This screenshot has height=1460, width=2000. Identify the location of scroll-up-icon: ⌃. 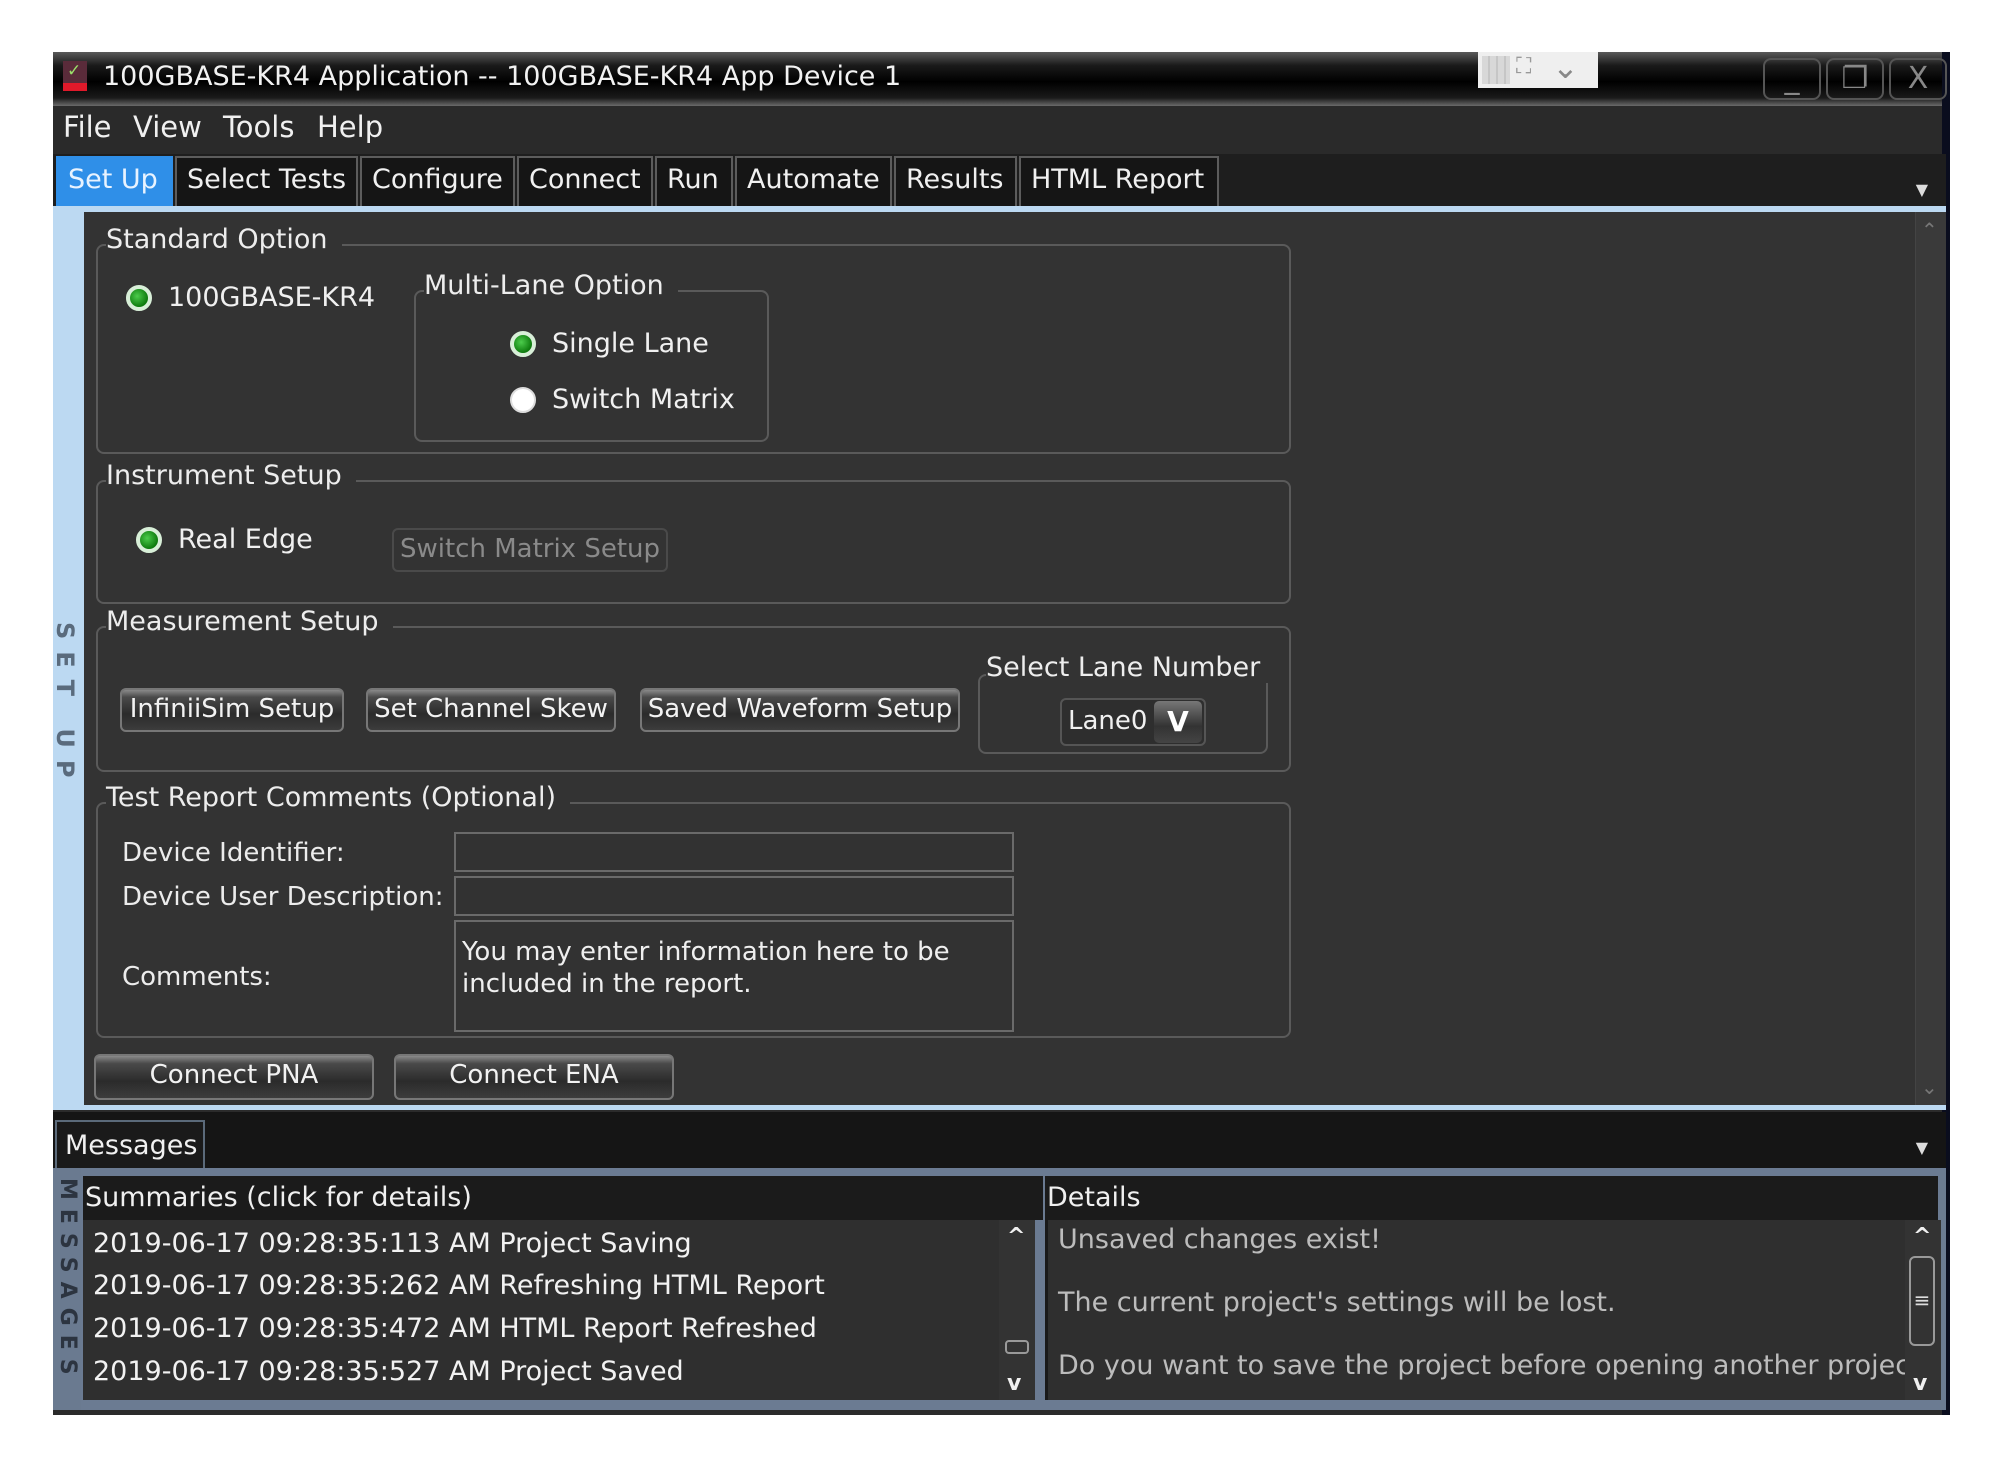
(1929, 230).